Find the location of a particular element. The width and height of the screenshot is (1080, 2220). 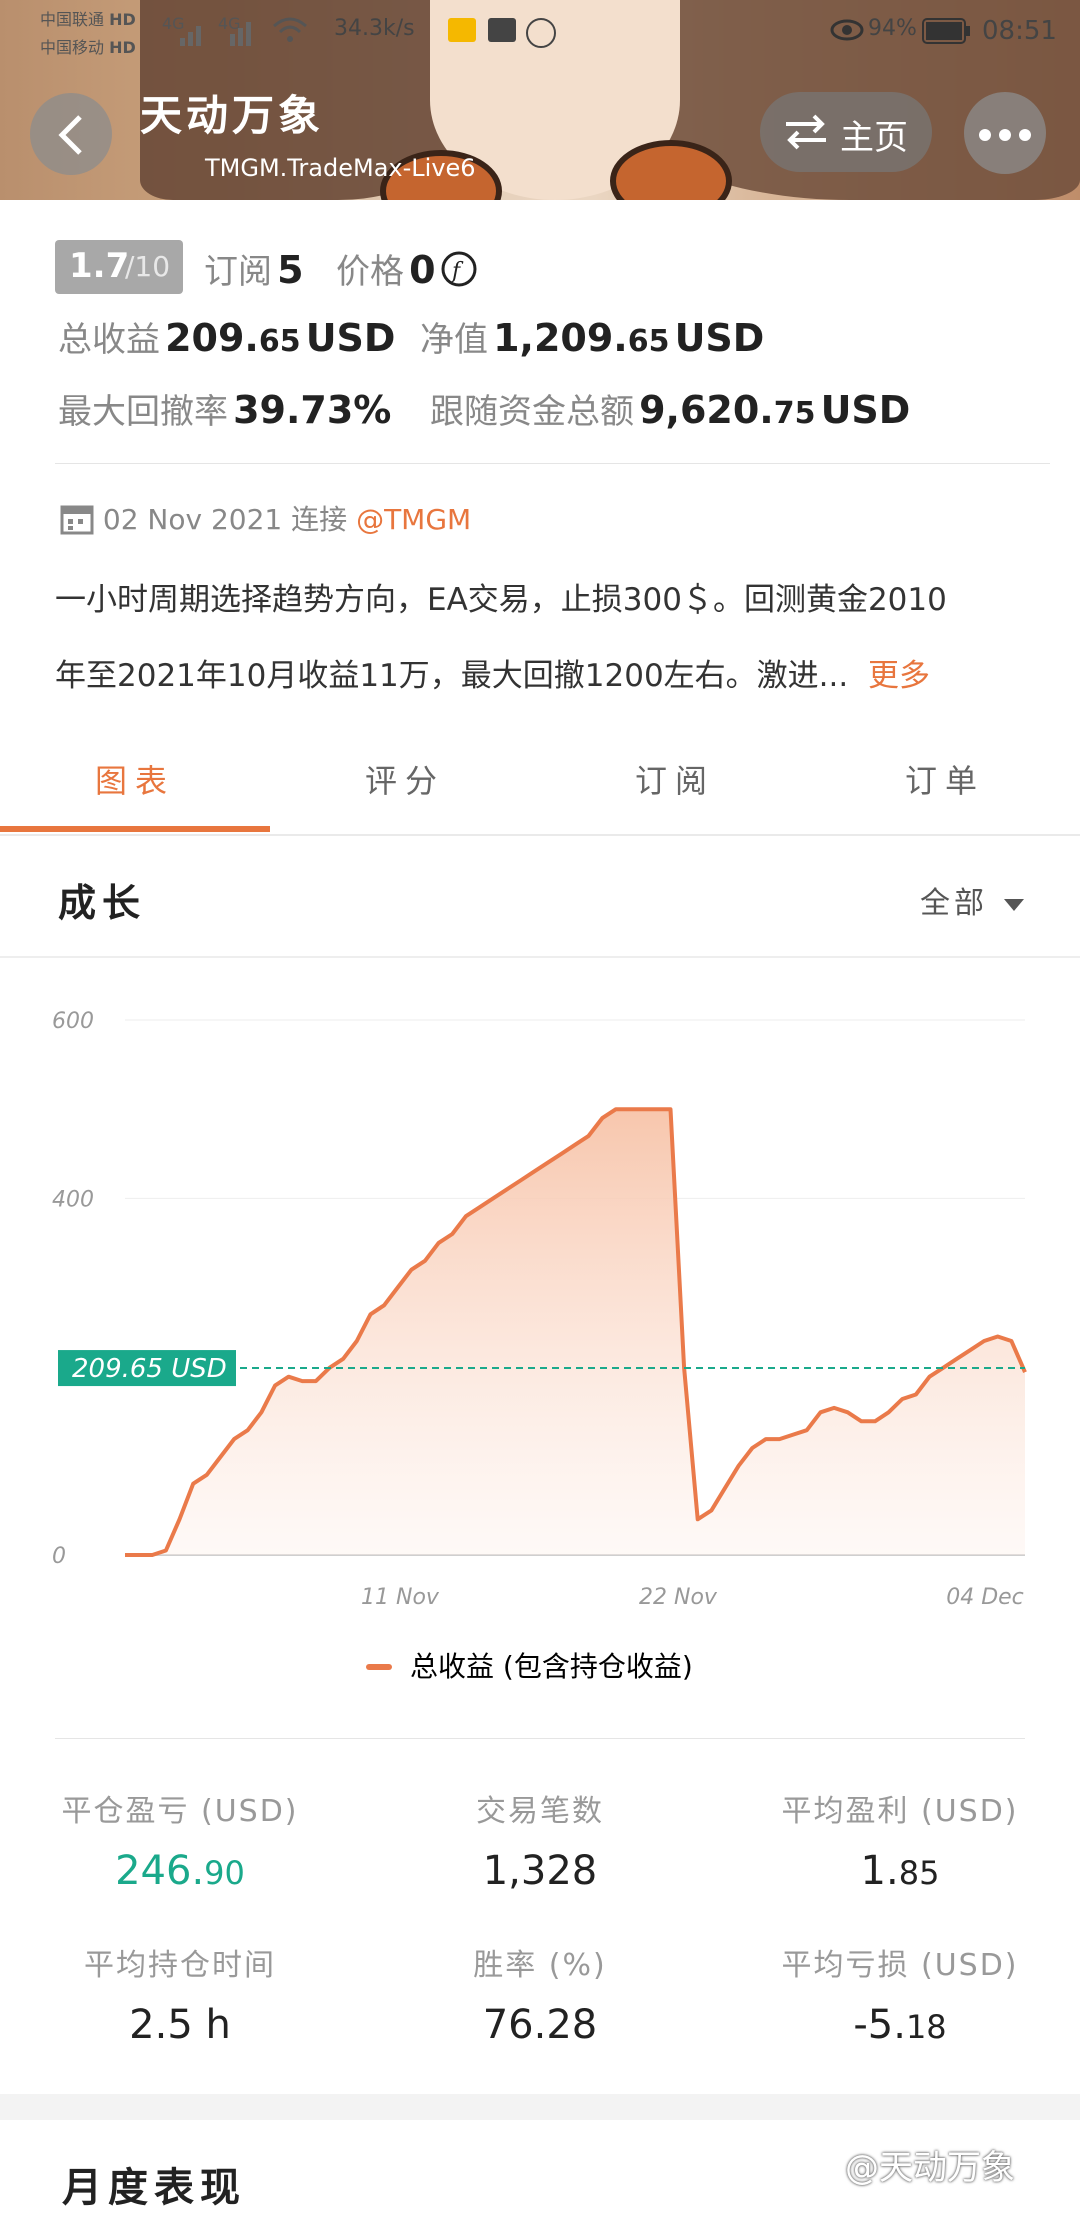

y-tick-label: 0 is located at coordinates (59, 1556).